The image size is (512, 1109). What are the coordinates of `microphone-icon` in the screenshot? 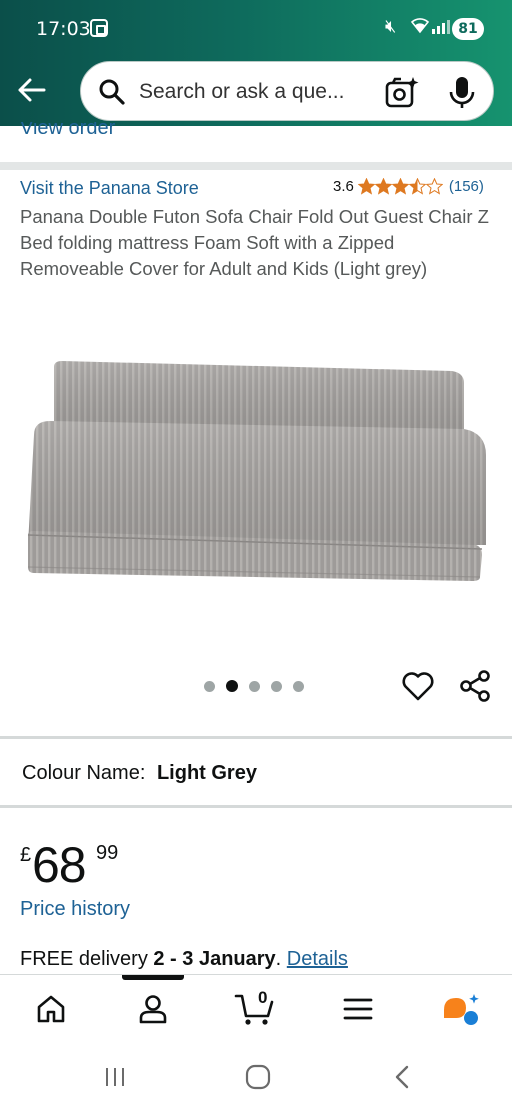 It's located at (462, 93).